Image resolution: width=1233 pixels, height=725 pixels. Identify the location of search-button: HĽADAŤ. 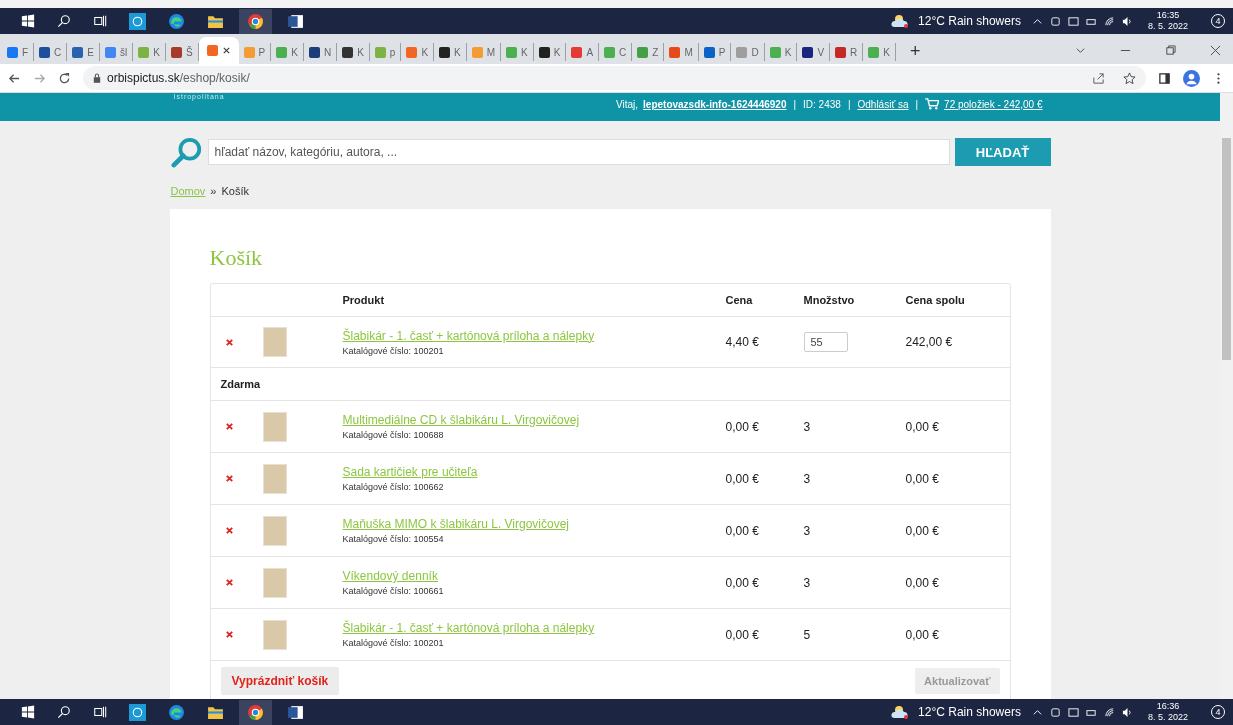
(1002, 152).